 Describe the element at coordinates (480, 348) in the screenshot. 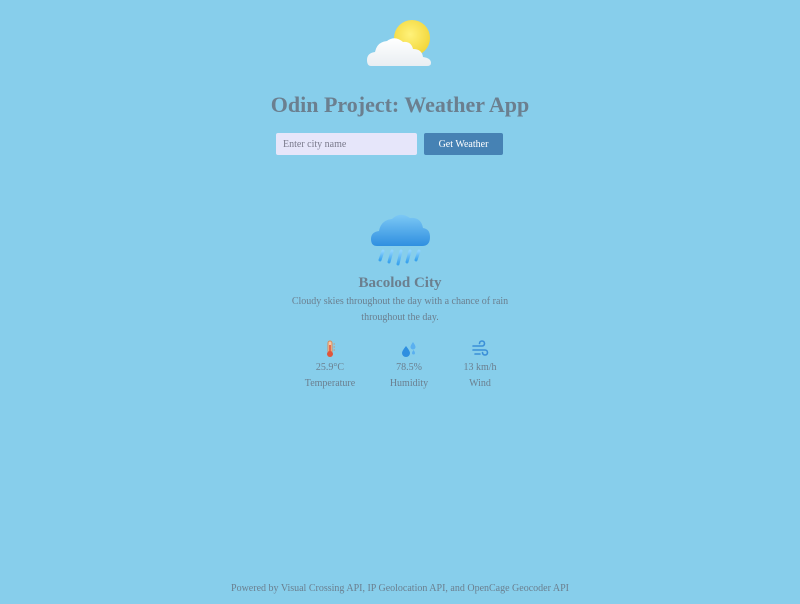

I see `wind-icon` at that location.